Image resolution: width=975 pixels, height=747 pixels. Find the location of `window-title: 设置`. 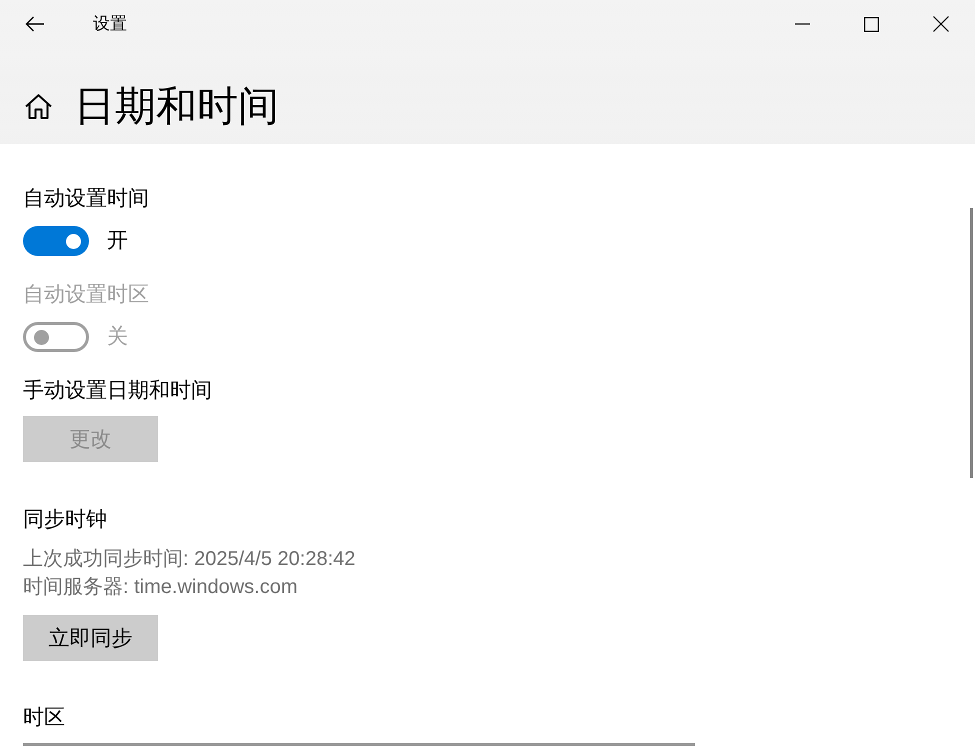

window-title: 设置 is located at coordinates (110, 24).